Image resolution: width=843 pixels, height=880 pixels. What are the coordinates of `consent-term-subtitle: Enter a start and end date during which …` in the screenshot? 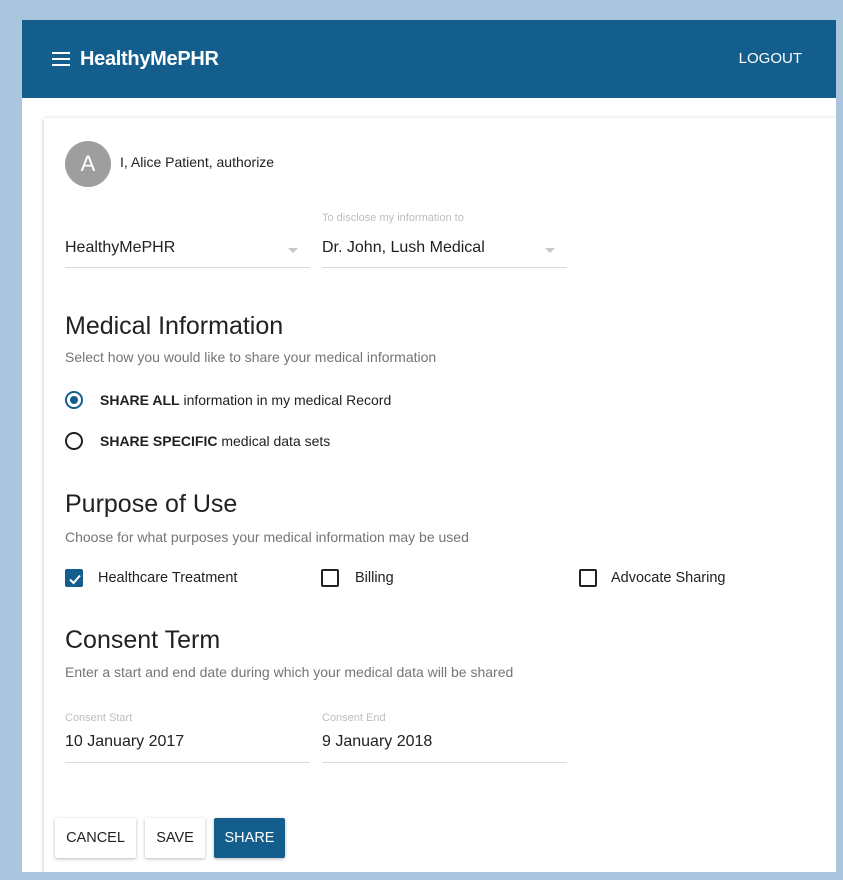 It's located at (289, 672).